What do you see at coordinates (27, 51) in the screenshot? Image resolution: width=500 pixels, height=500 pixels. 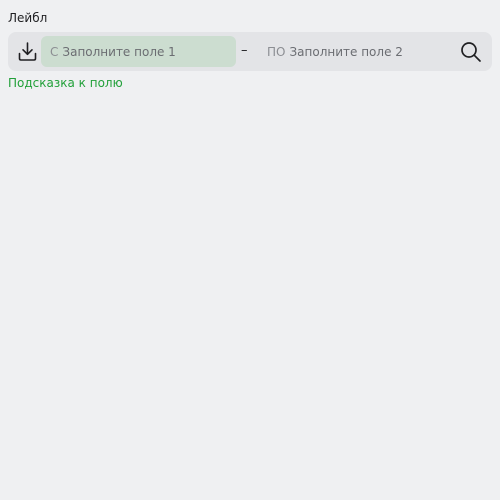 I see `download-icon` at bounding box center [27, 51].